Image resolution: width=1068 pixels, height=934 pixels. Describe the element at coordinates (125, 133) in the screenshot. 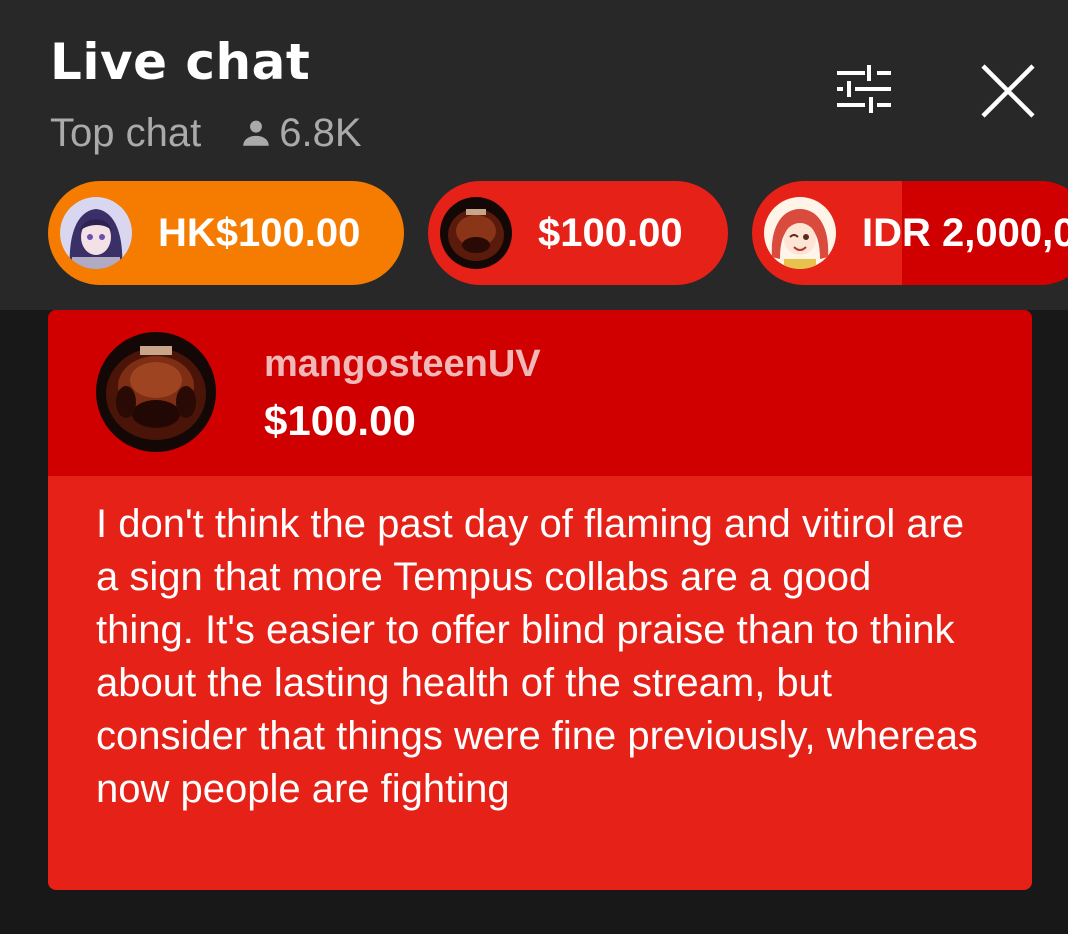

I see `chat-mode-label: Top chat` at that location.